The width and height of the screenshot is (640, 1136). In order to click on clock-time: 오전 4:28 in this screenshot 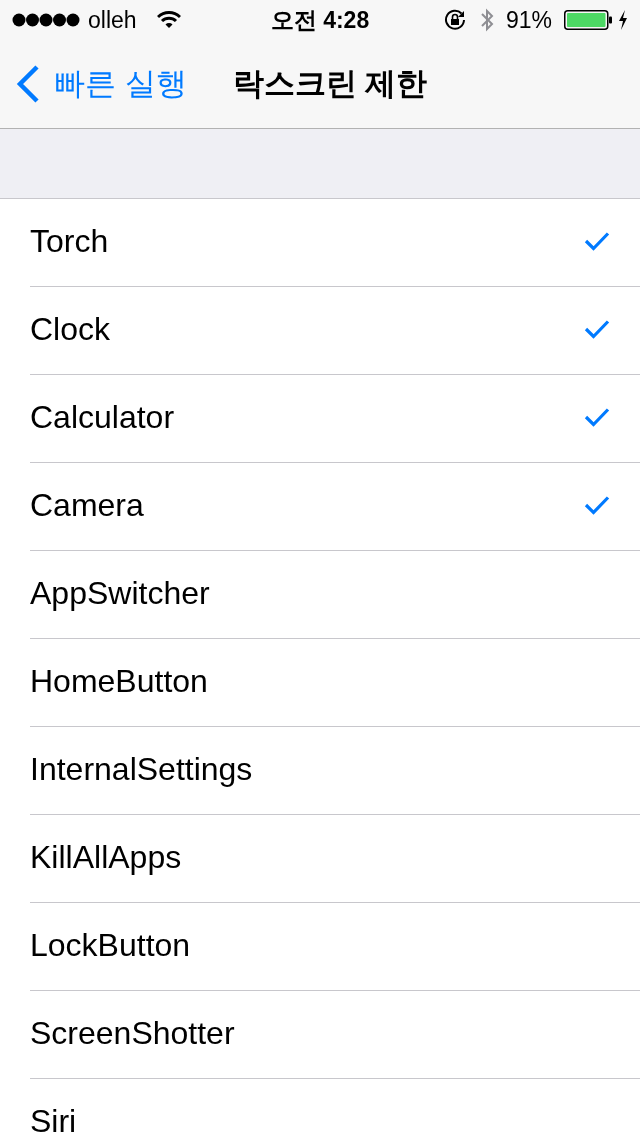, I will do `click(320, 20)`.